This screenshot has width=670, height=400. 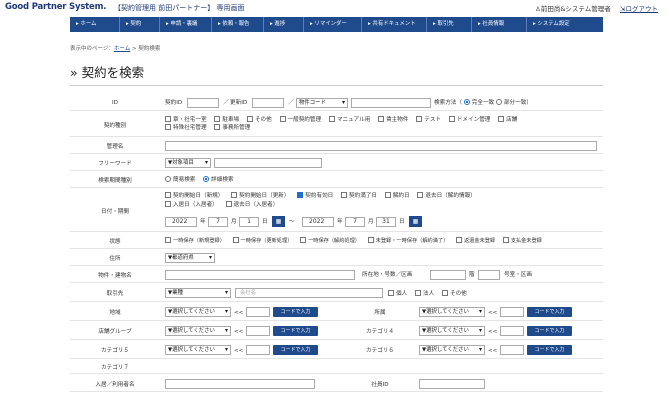 I want to click on store-group-code-button: コードで入力, so click(x=295, y=331).